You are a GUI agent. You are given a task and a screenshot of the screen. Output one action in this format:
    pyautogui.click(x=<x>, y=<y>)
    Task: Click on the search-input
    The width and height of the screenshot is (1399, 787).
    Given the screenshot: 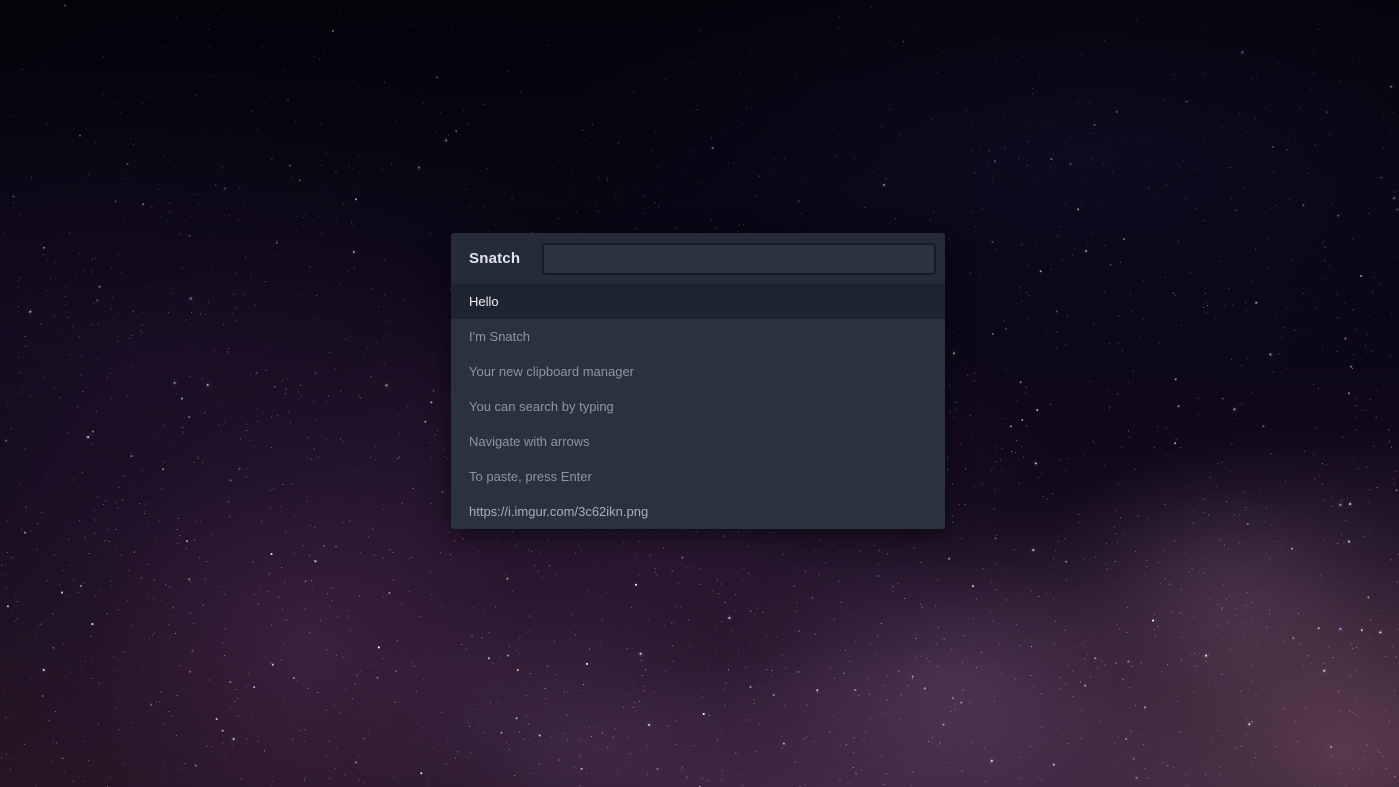 What is the action you would take?
    pyautogui.click(x=739, y=258)
    